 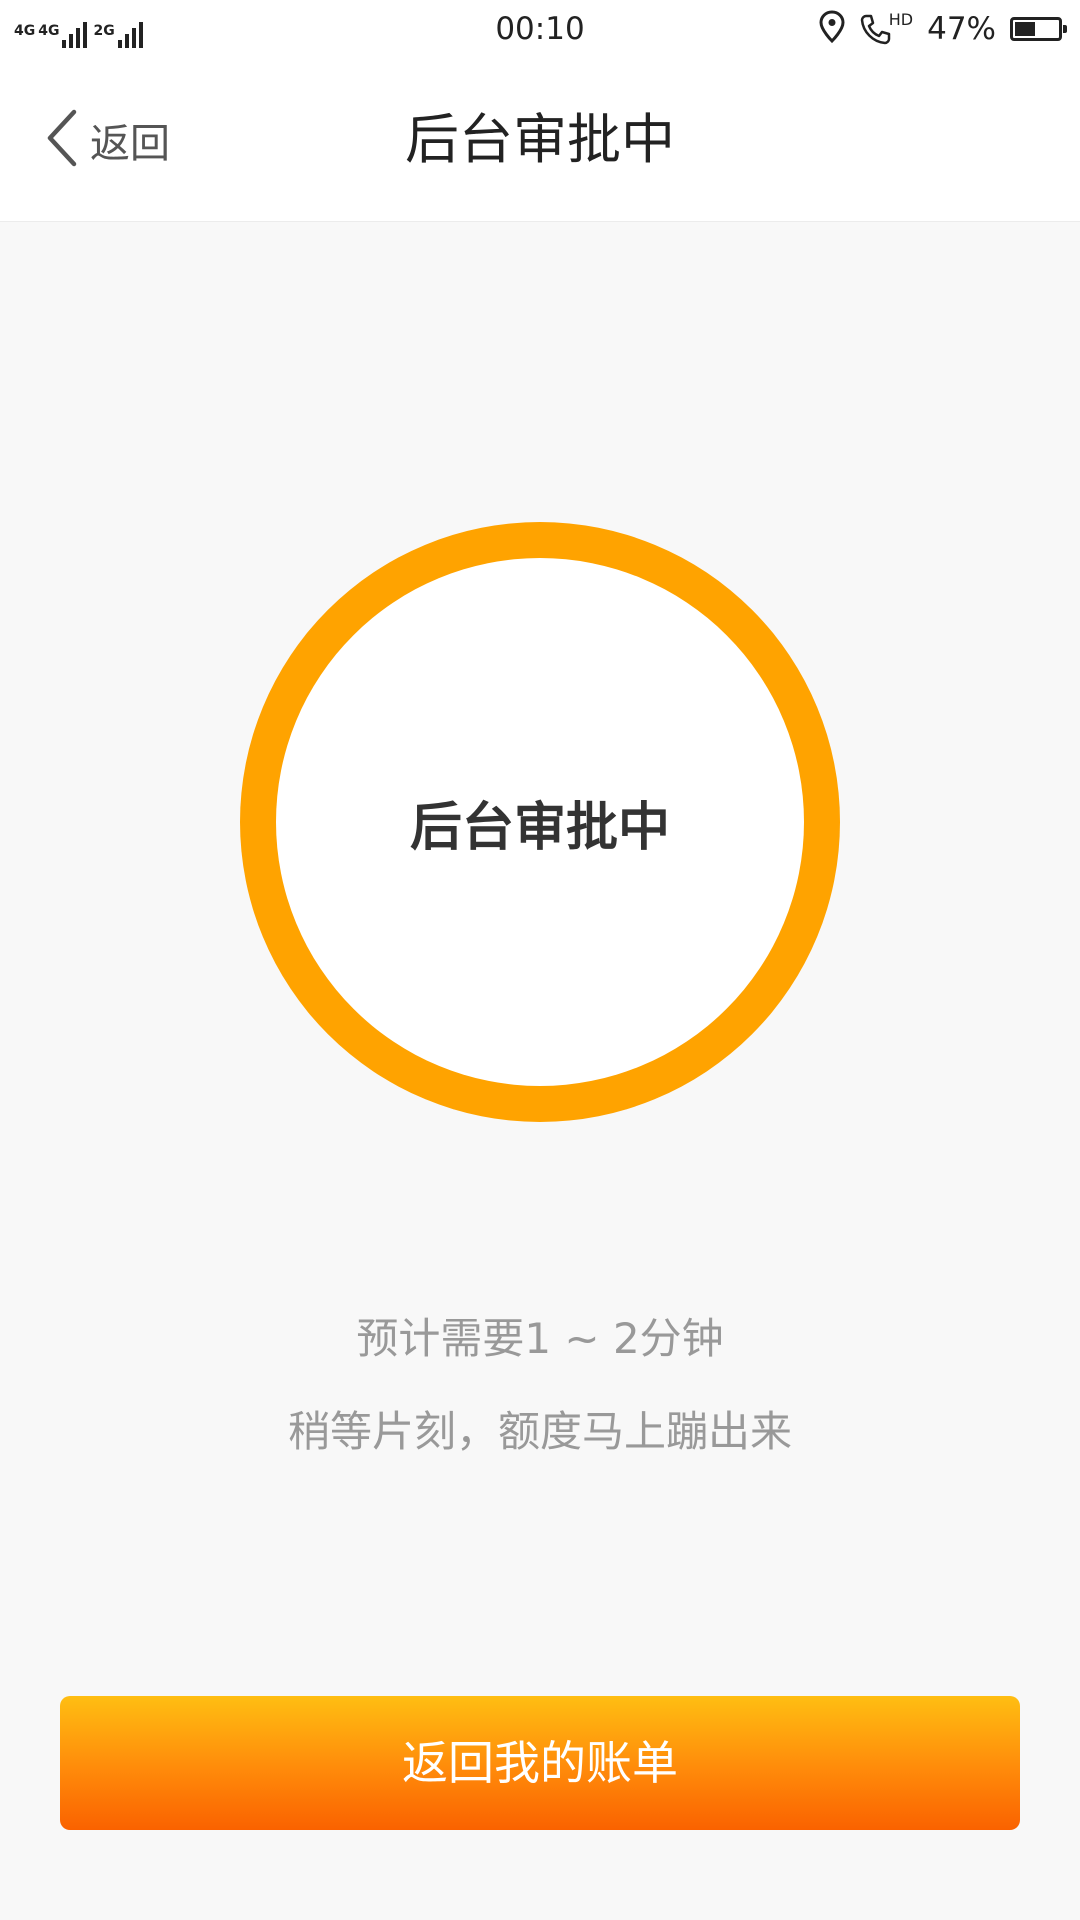 What do you see at coordinates (130, 144) in the screenshot?
I see `back-label: 返回` at bounding box center [130, 144].